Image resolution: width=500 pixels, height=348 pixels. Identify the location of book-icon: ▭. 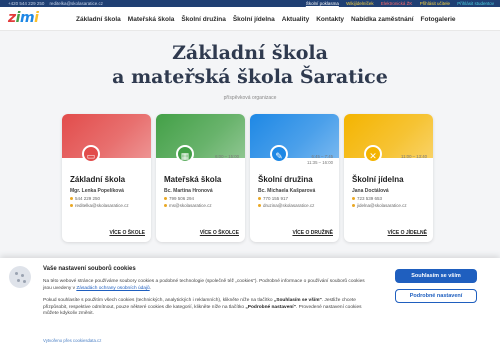
(91, 154).